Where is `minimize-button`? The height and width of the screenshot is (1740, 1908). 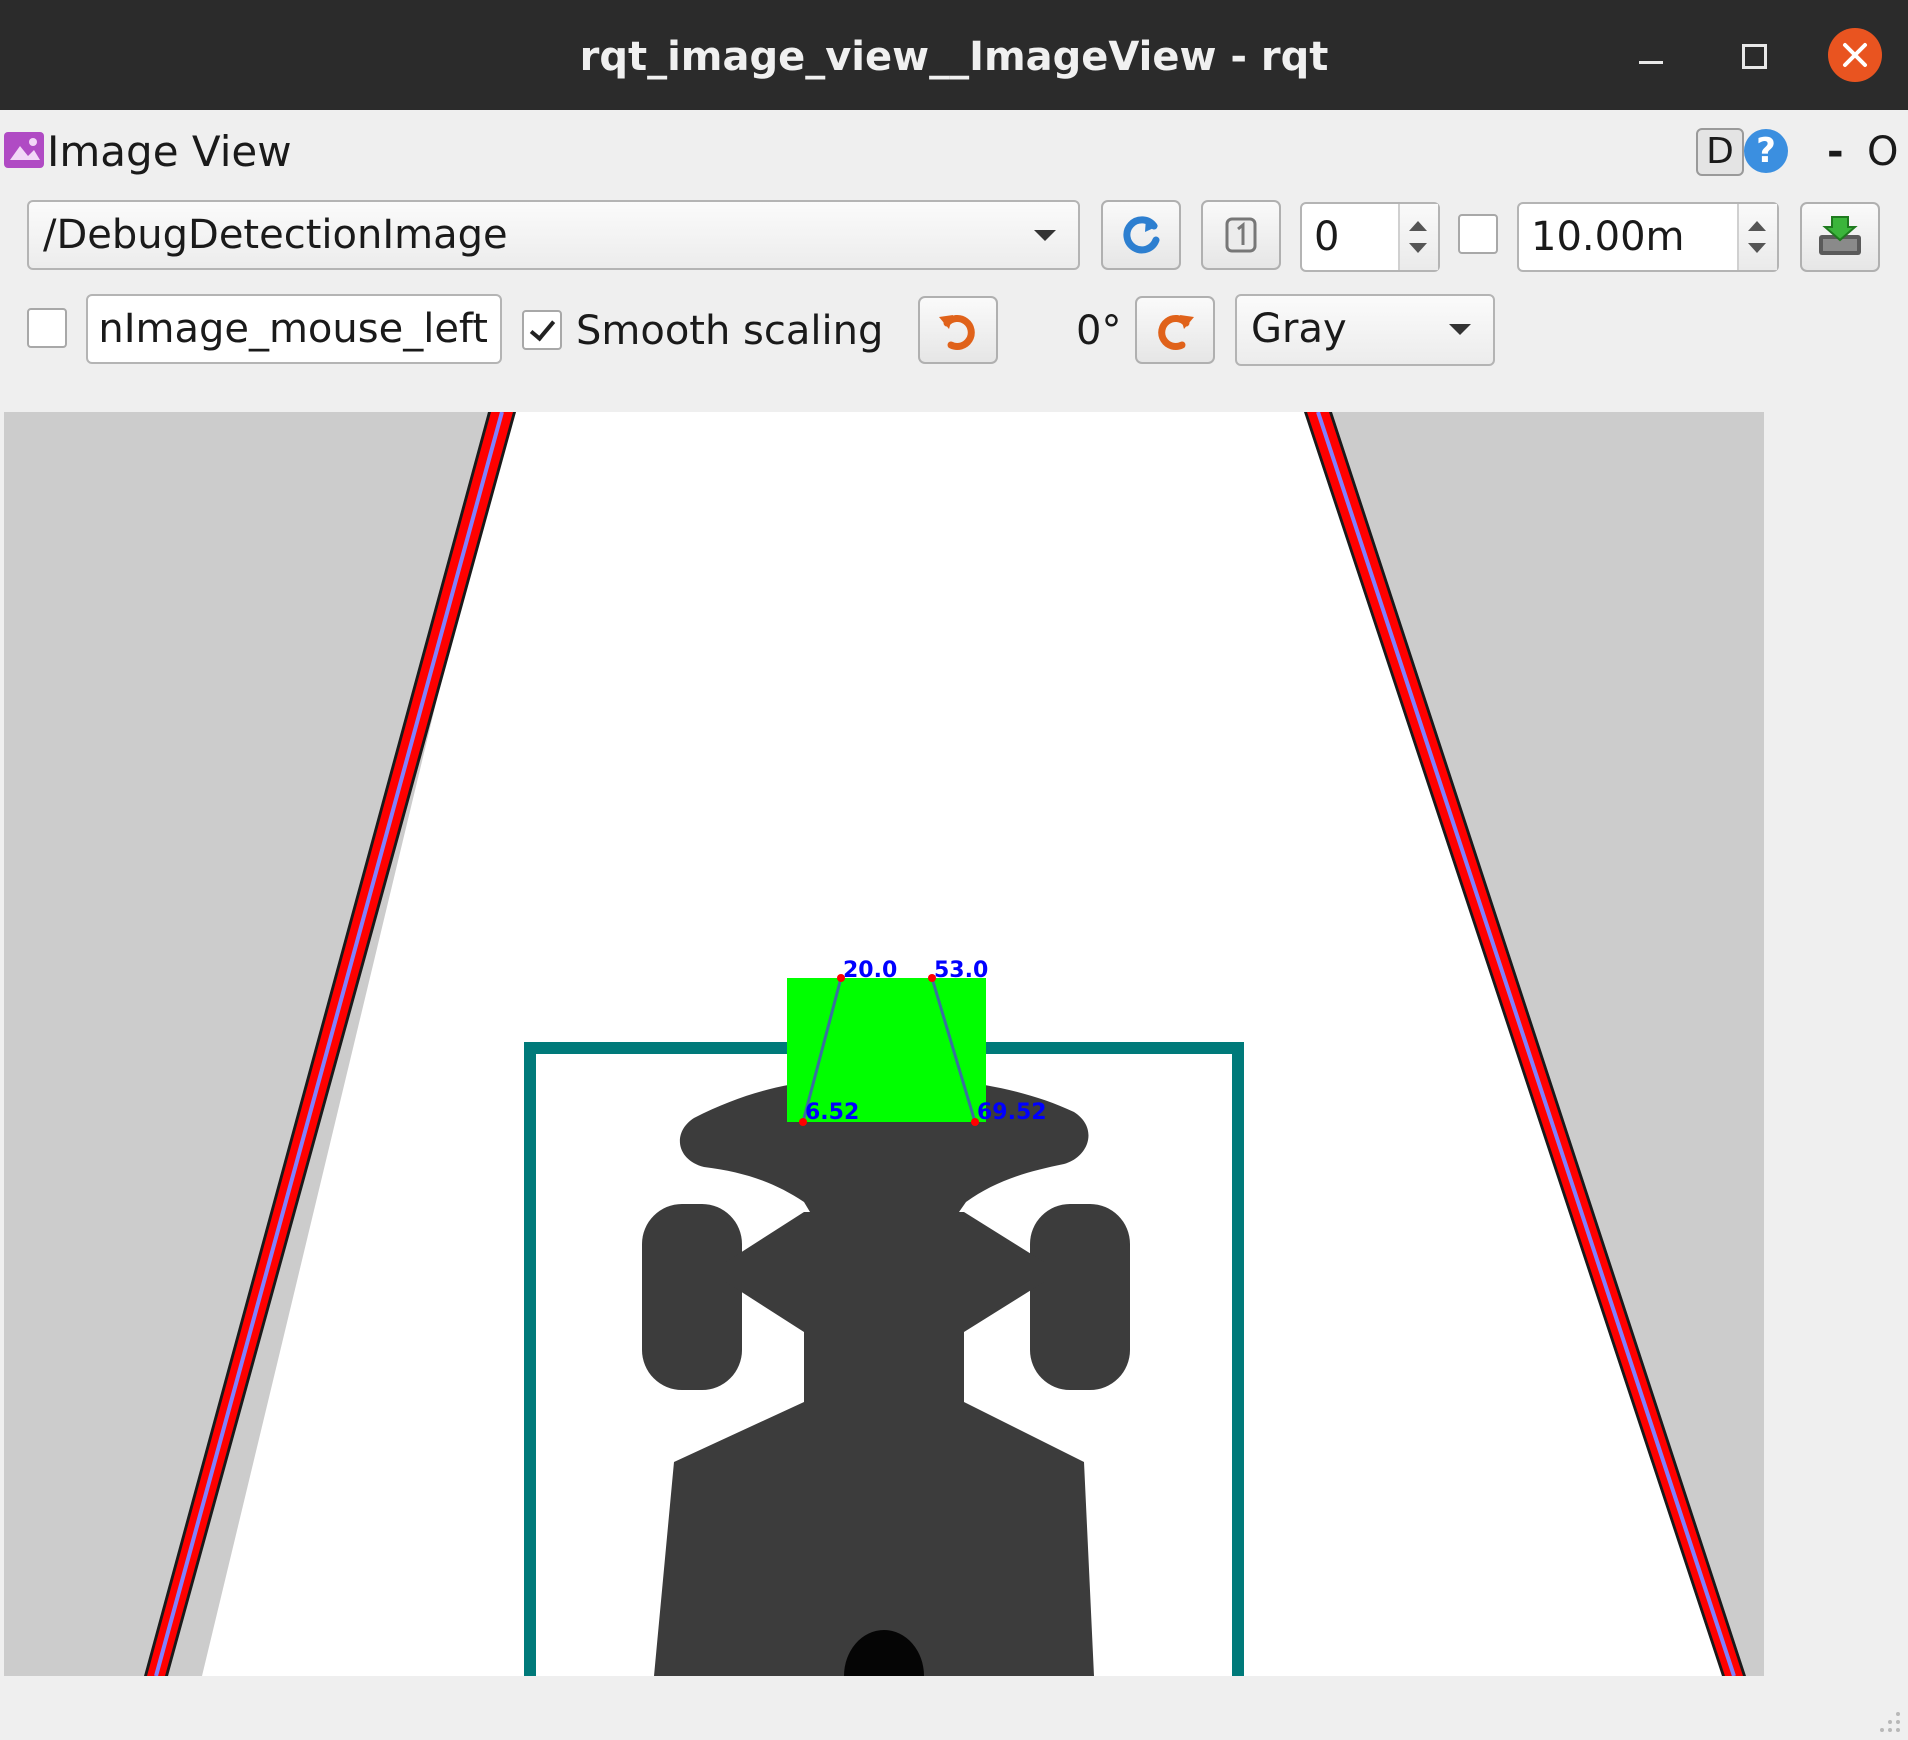
minimize-button is located at coordinates (1651, 56).